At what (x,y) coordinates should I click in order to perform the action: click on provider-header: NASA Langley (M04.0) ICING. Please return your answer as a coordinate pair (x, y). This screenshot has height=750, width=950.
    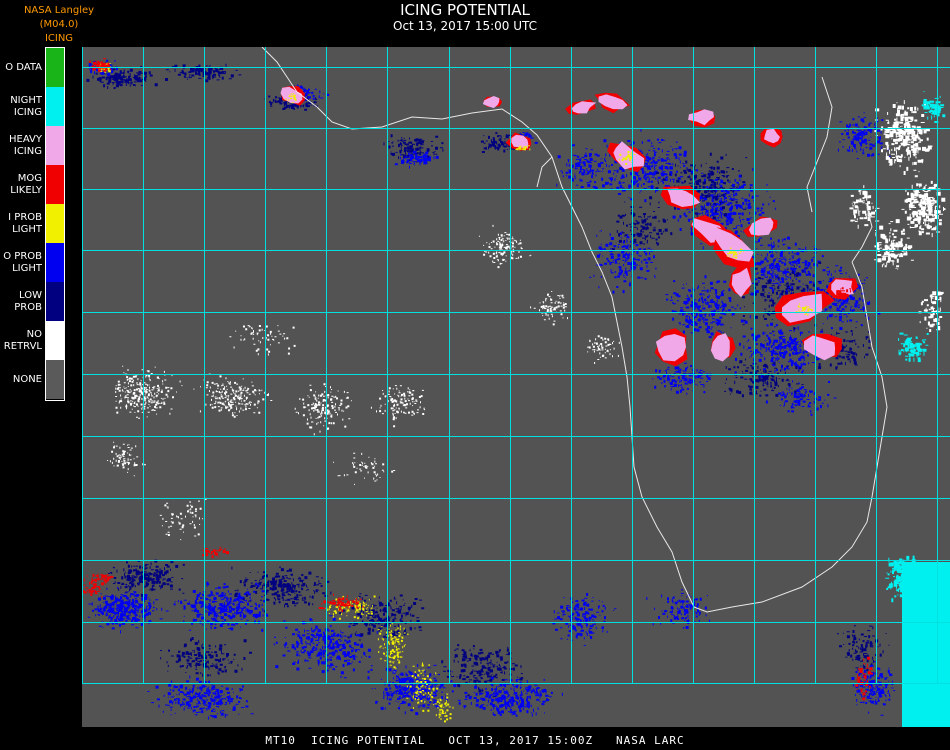
    Looking at the image, I should click on (59, 25).